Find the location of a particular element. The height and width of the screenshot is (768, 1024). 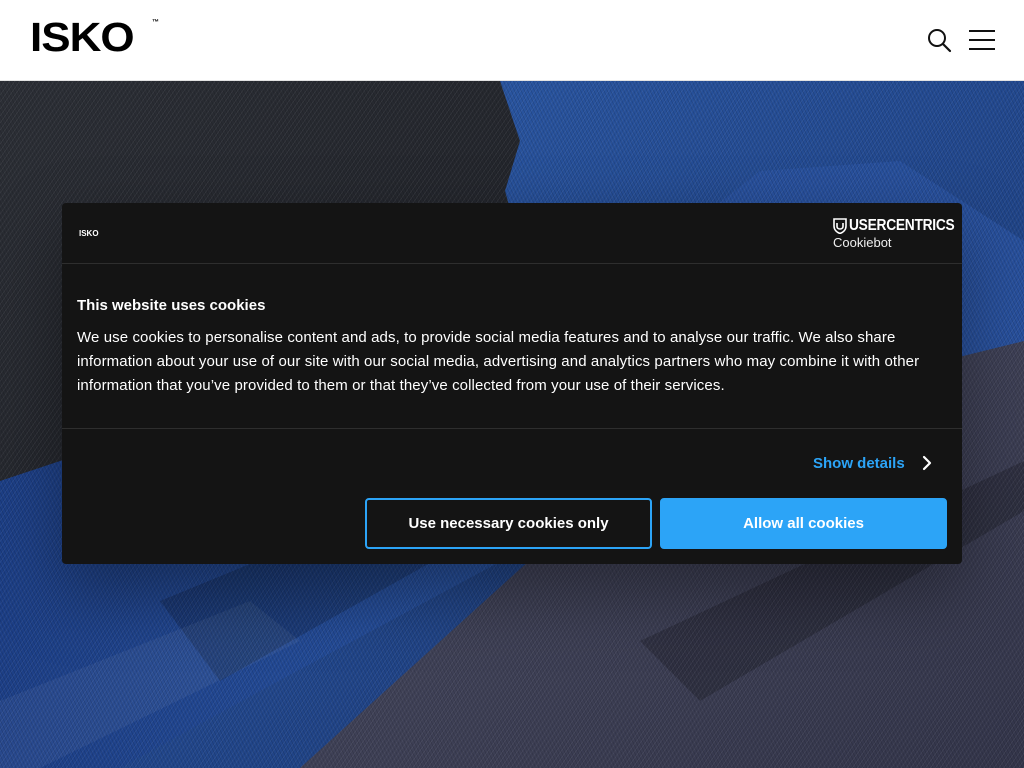

allow-all-cookies-button: Allow all cookies is located at coordinates (803, 523).